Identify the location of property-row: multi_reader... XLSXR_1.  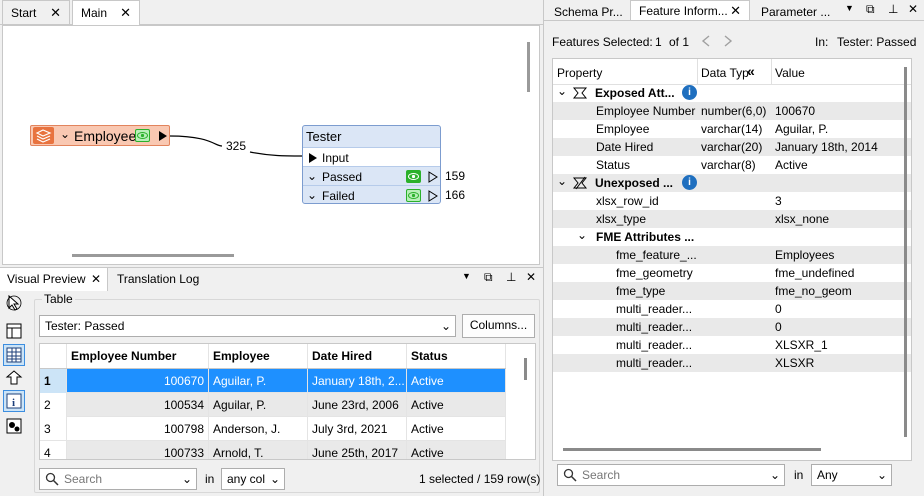
(732, 345).